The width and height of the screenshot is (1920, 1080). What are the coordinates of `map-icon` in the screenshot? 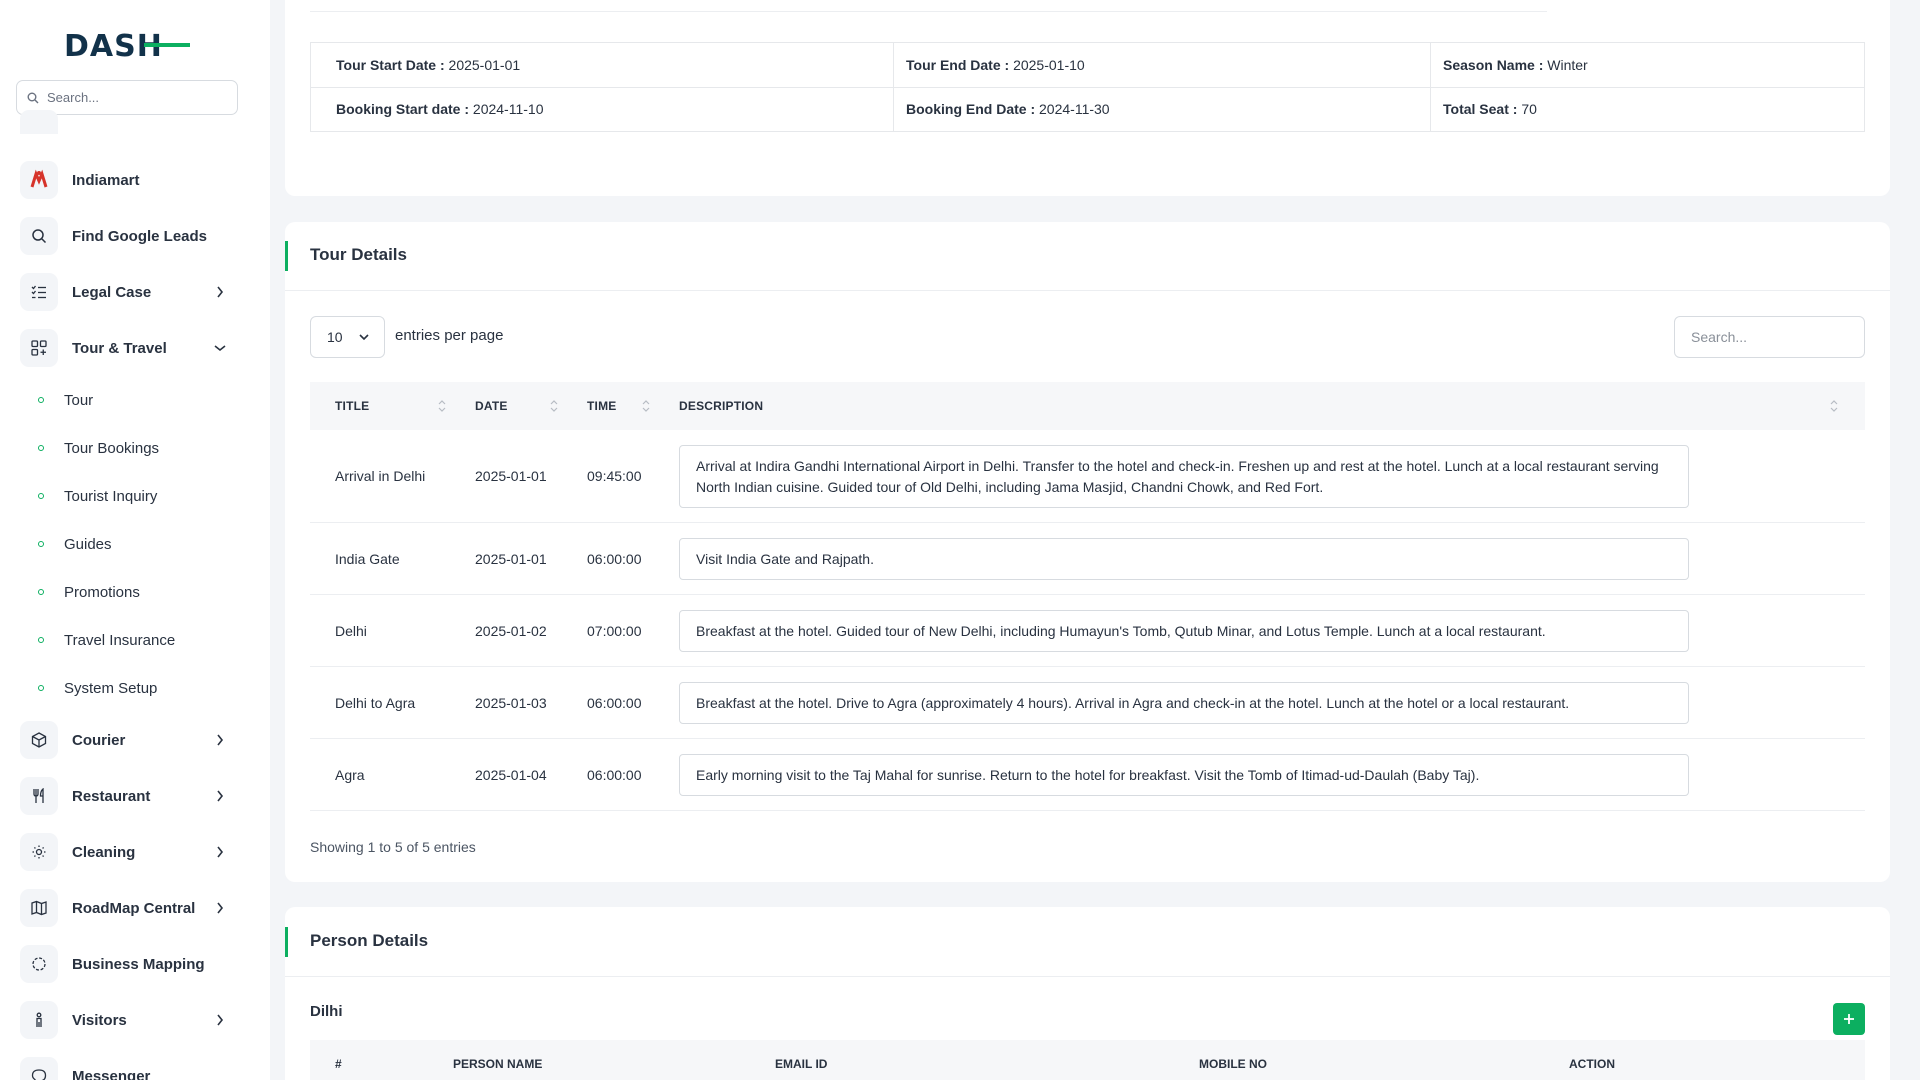 It's located at (39, 908).